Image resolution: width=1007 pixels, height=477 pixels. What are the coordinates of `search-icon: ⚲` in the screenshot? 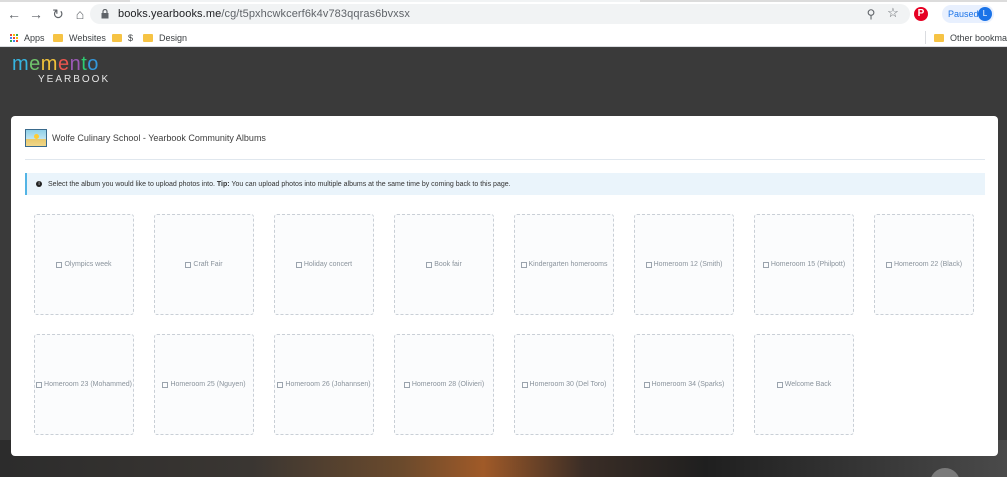 It's located at (871, 14).